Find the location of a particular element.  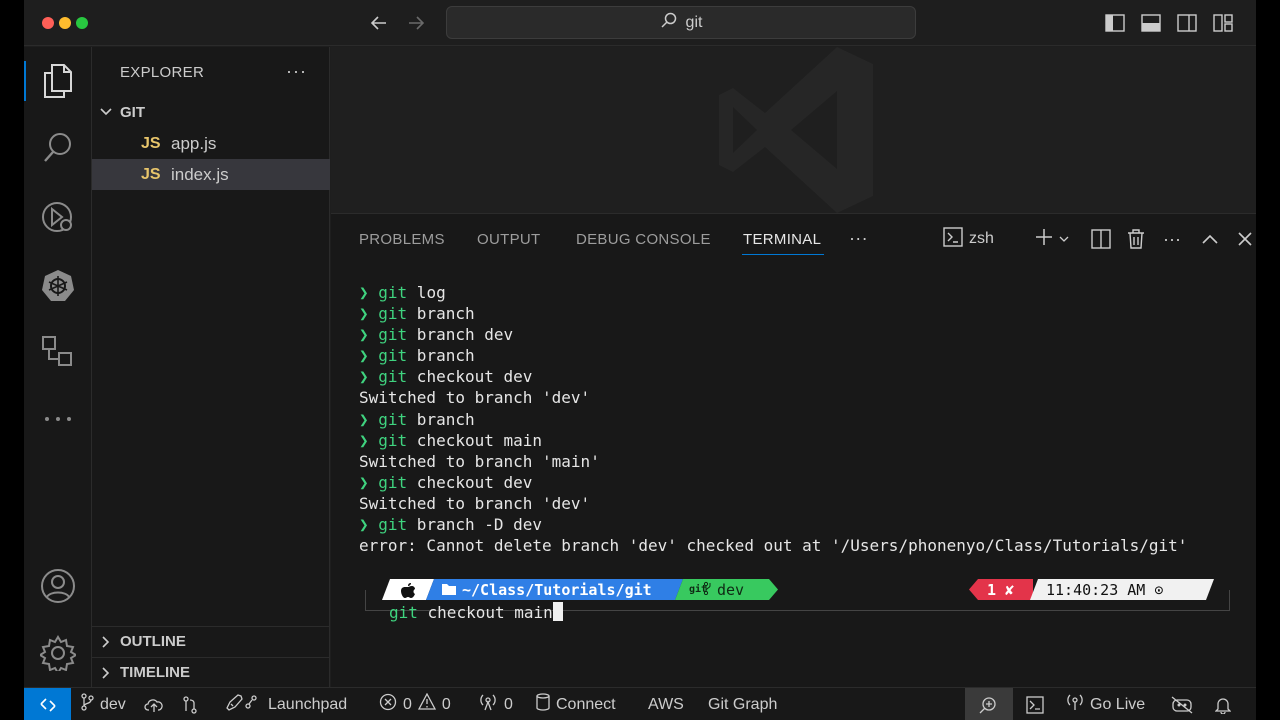

launchpad-label: Launchpad is located at coordinates (308, 704).